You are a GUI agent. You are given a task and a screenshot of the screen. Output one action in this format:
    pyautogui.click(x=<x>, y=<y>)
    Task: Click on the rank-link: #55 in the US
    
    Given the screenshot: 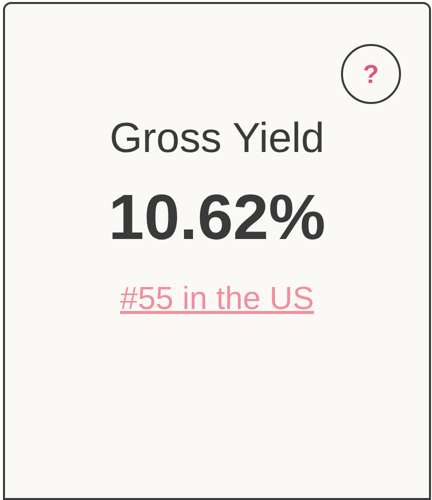 What is the action you would take?
    pyautogui.click(x=217, y=298)
    